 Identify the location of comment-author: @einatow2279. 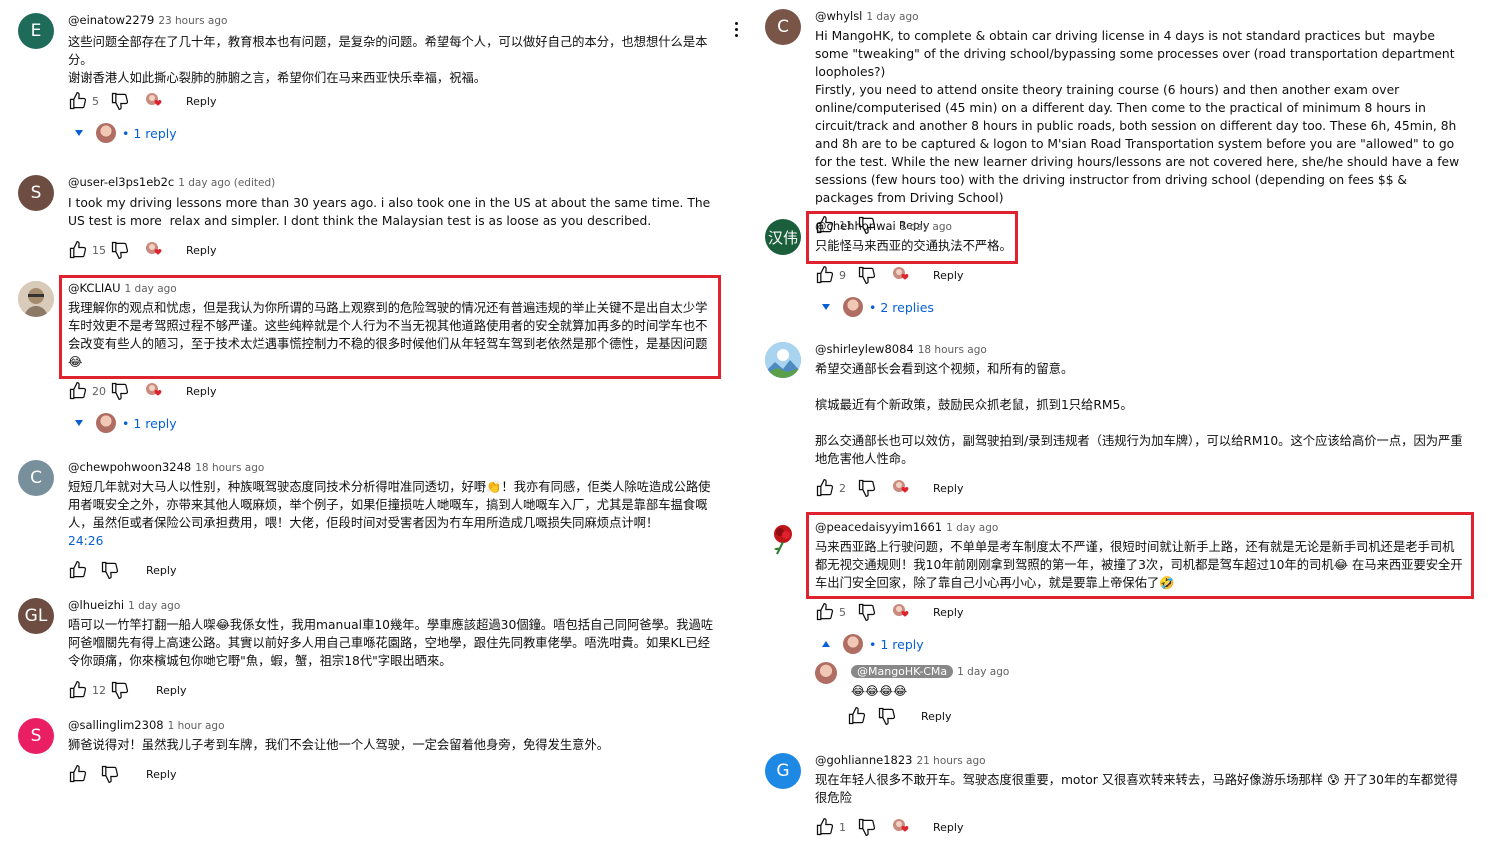
(111, 20).